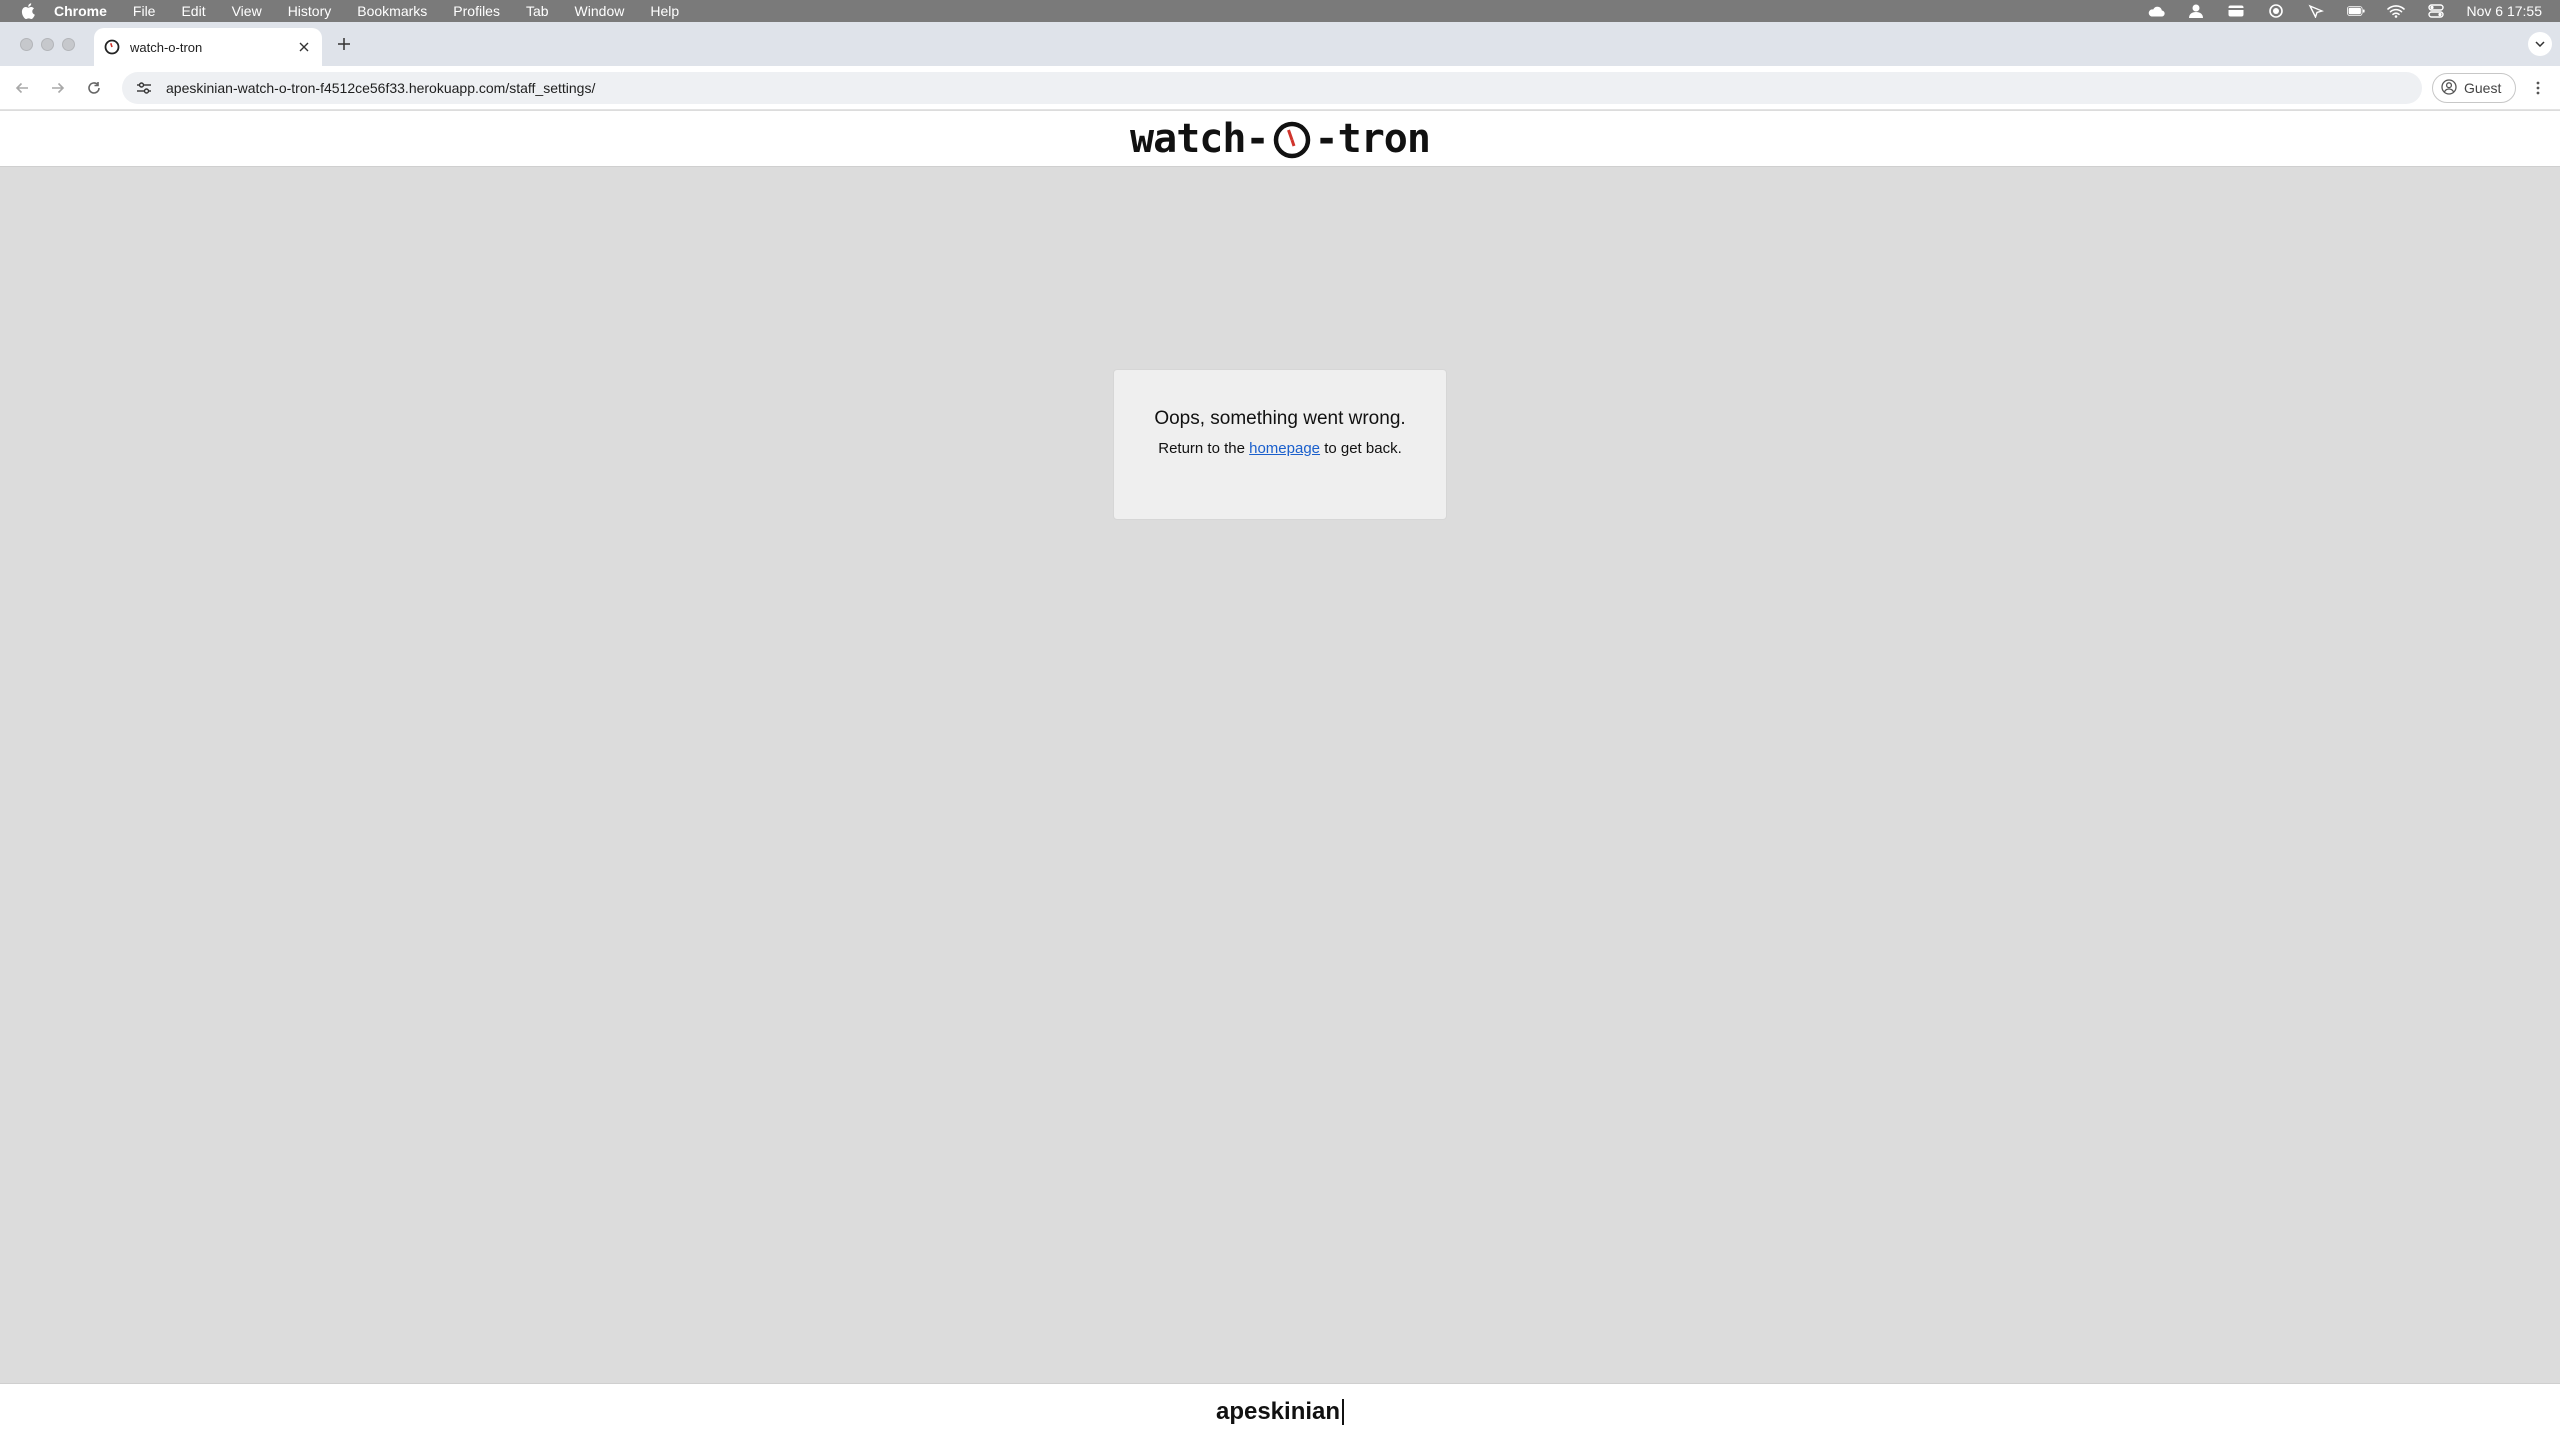  I want to click on close-window-button, so click(26, 44).